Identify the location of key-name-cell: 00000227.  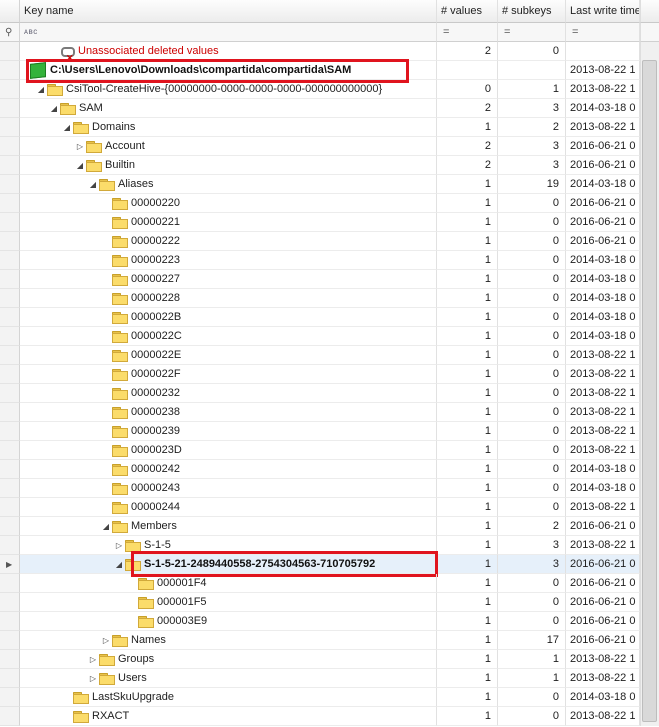
(228, 279).